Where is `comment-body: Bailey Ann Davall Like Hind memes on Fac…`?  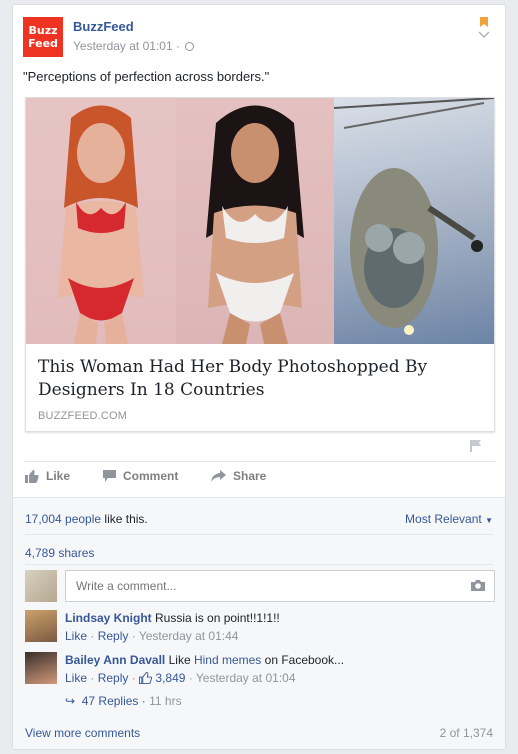 comment-body: Bailey Ann Davall Like Hind memes on Fac… is located at coordinates (280, 669).